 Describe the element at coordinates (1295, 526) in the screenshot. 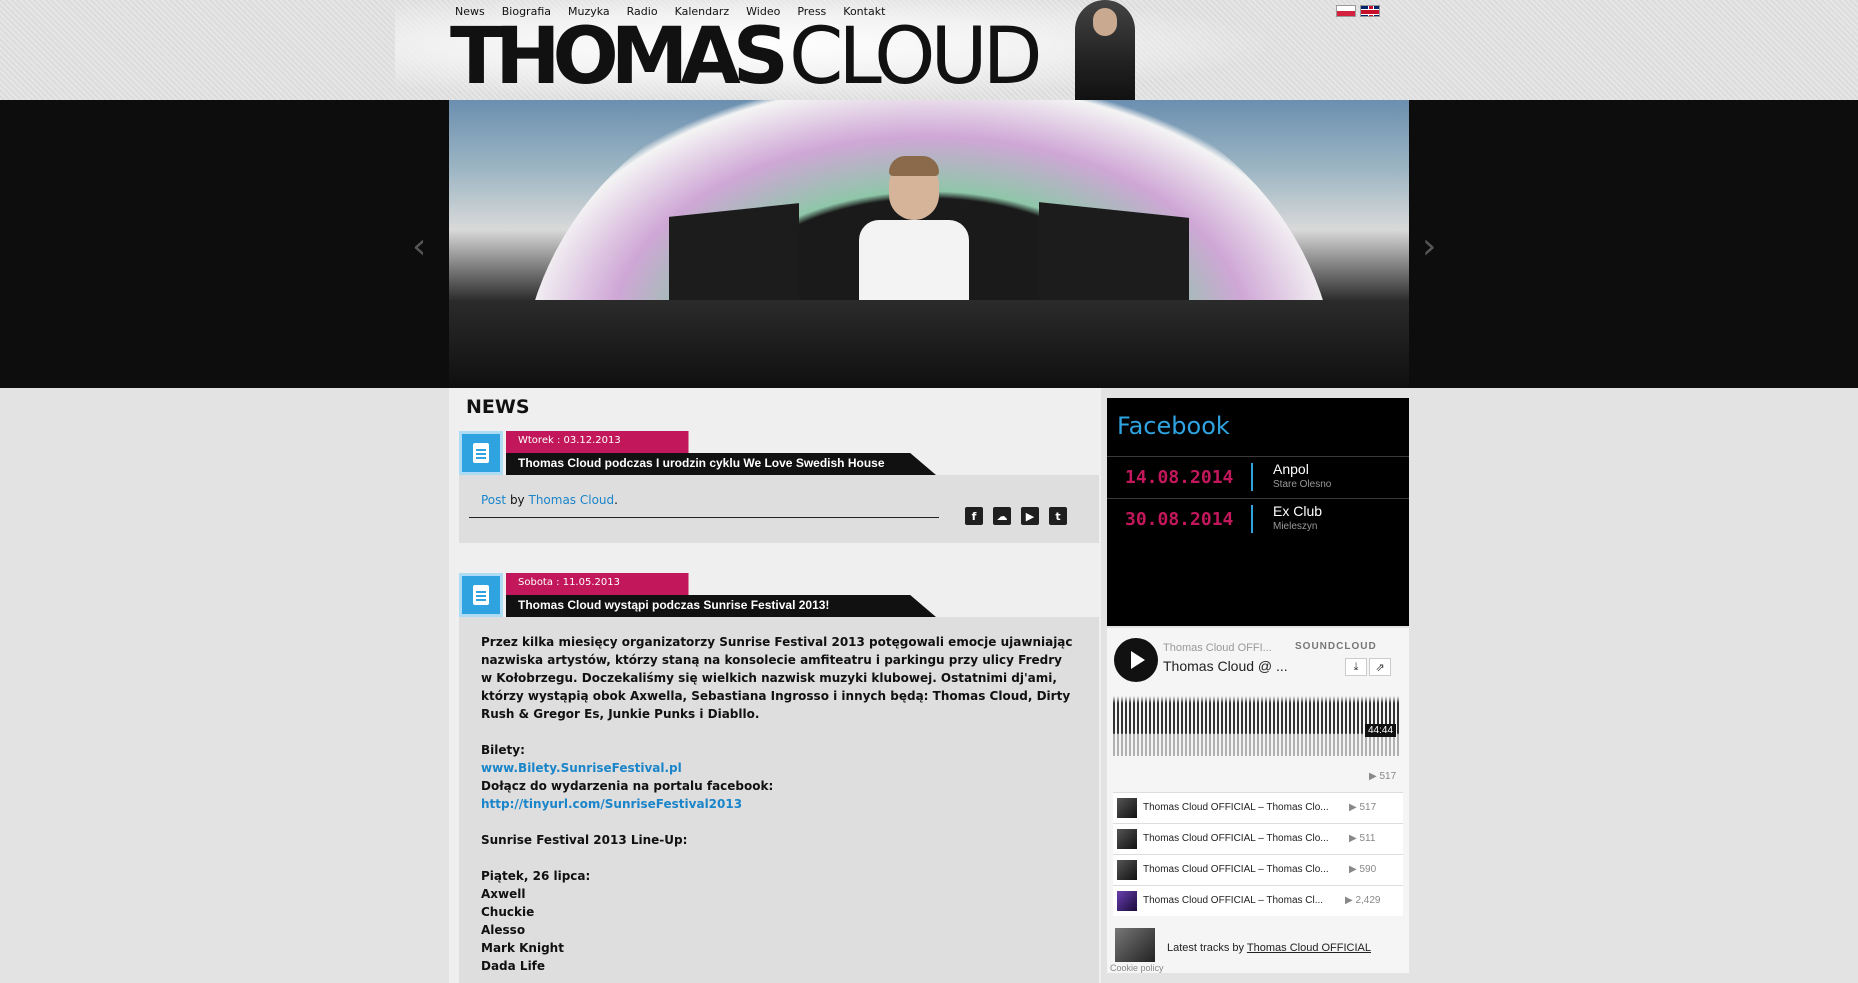

I see `event-city: Mieleszyn` at that location.